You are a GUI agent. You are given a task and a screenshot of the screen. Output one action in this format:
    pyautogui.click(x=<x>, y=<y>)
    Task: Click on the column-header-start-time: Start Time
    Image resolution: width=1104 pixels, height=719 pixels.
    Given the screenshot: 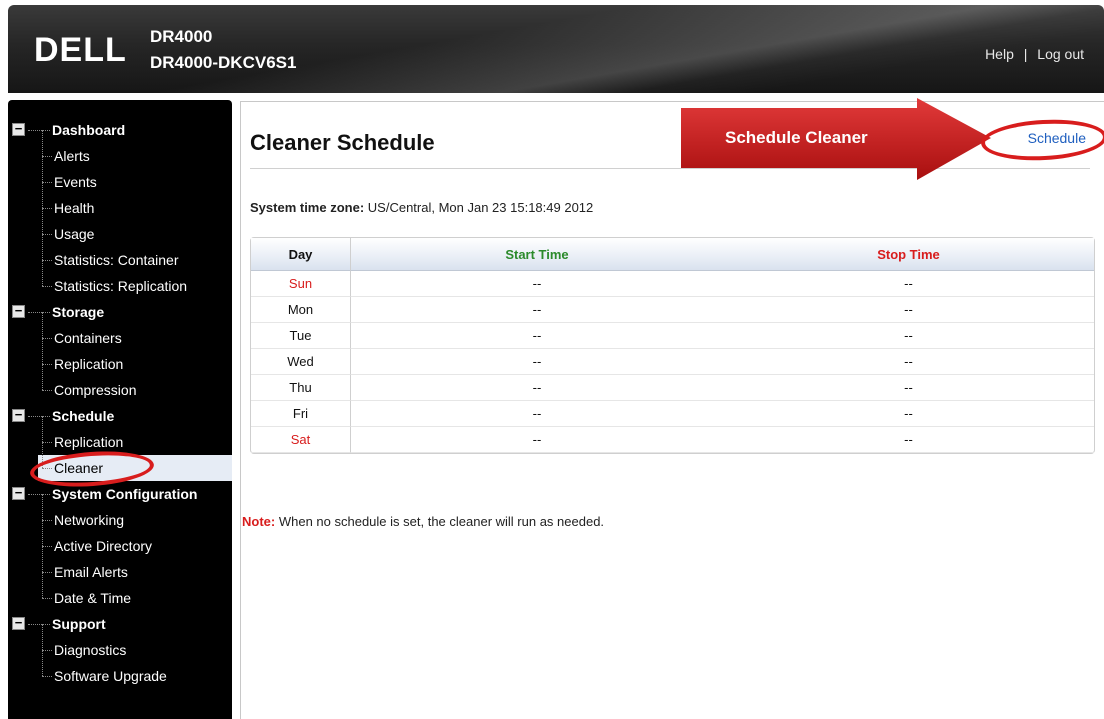 What is the action you would take?
    pyautogui.click(x=537, y=254)
    